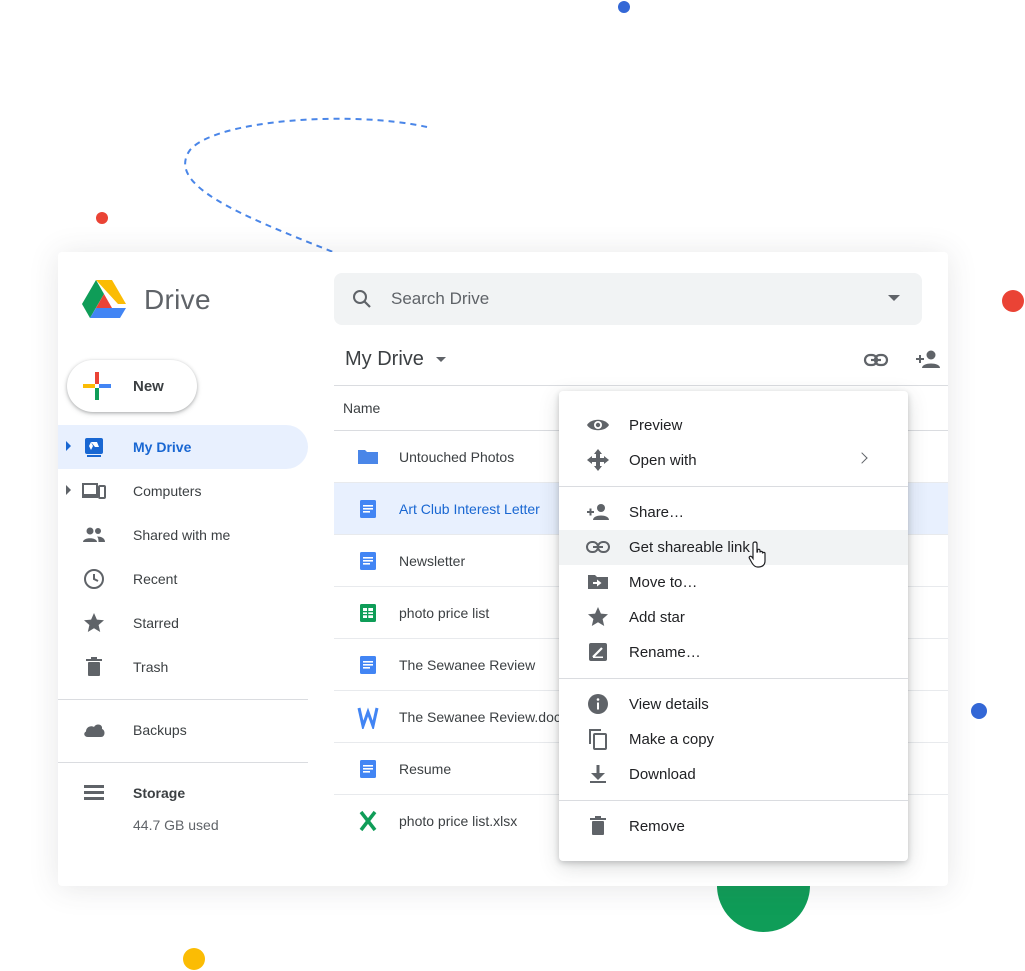 This screenshot has height=971, width=1025. I want to click on word-doc-icon, so click(368, 718).